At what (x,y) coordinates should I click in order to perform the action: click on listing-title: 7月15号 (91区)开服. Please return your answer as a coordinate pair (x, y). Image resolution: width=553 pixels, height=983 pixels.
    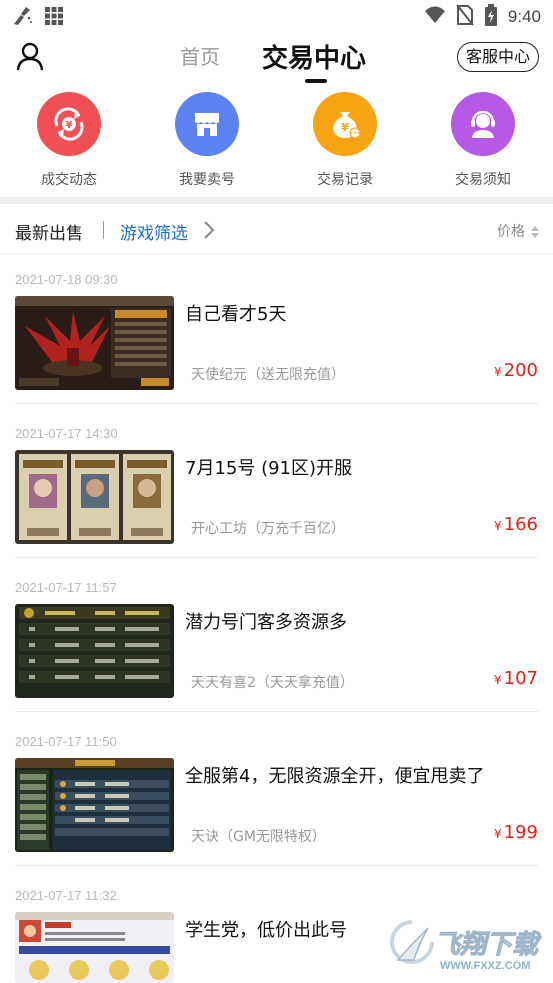
    Looking at the image, I should click on (269, 468).